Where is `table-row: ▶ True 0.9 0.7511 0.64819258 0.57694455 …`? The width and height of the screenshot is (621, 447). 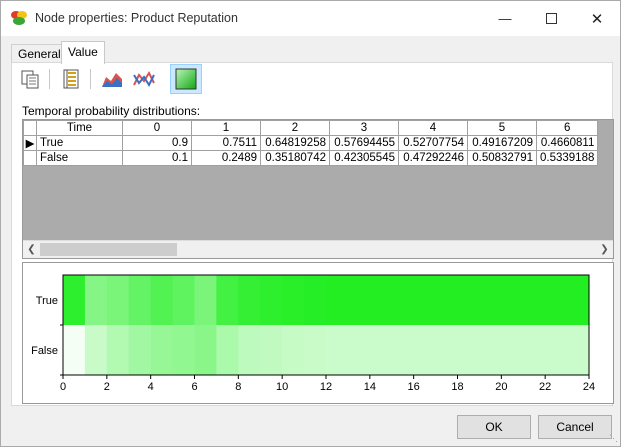 table-row: ▶ True 0.9 0.7511 0.64819258 0.57694455 … is located at coordinates (311, 143).